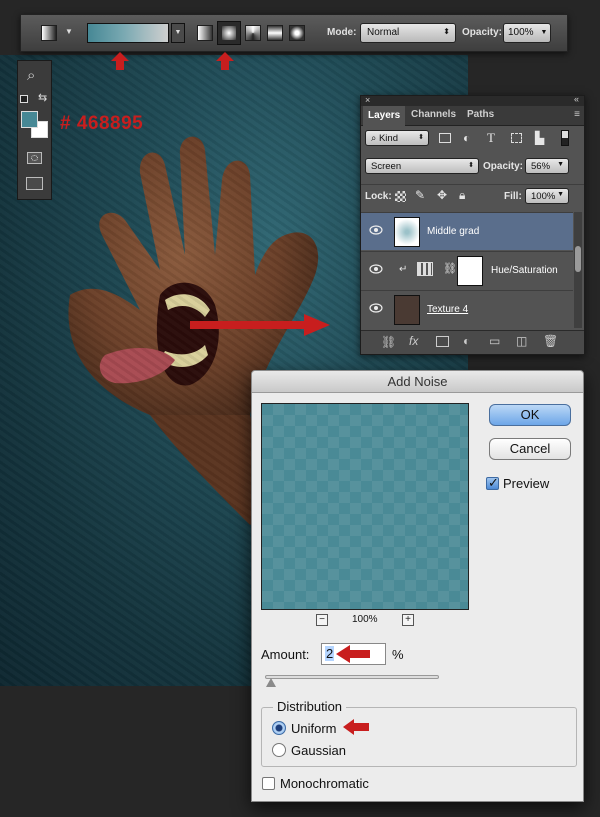  Describe the element at coordinates (565, 138) in the screenshot. I see `filter-toggle-icon` at that location.